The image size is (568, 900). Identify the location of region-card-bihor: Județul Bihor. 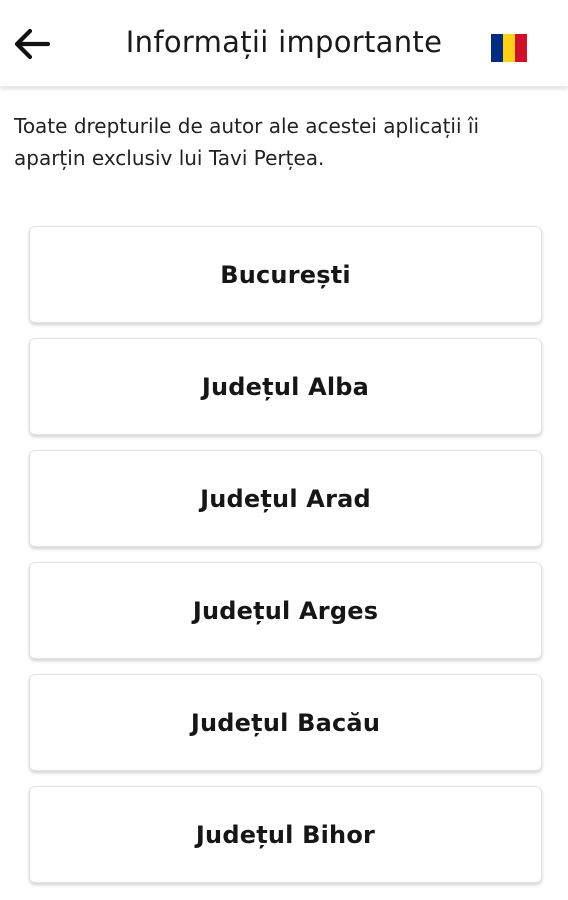
(285, 834).